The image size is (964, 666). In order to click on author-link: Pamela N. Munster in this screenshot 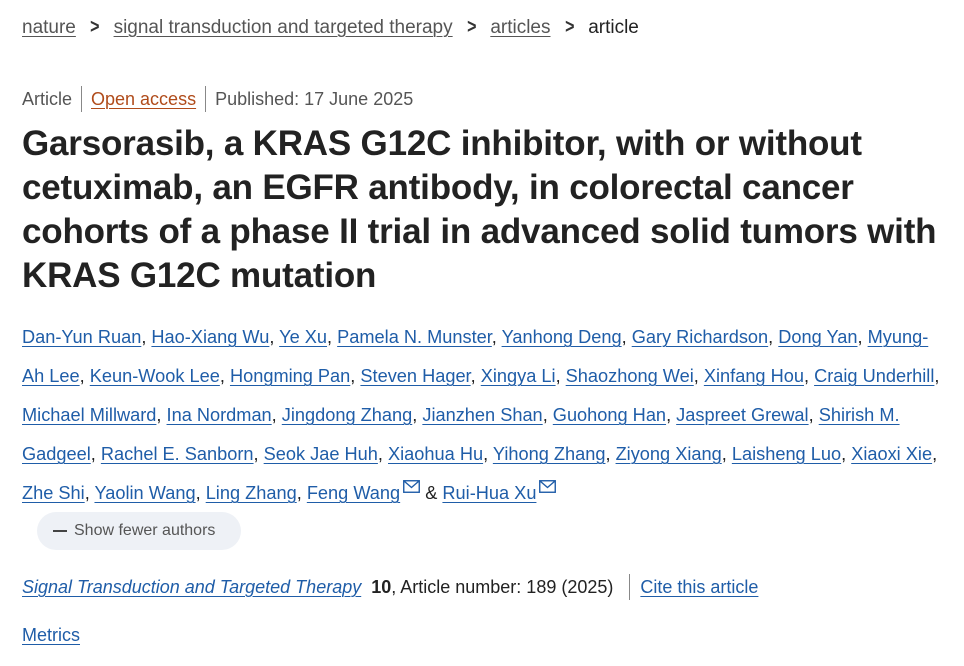, I will do `click(414, 337)`.